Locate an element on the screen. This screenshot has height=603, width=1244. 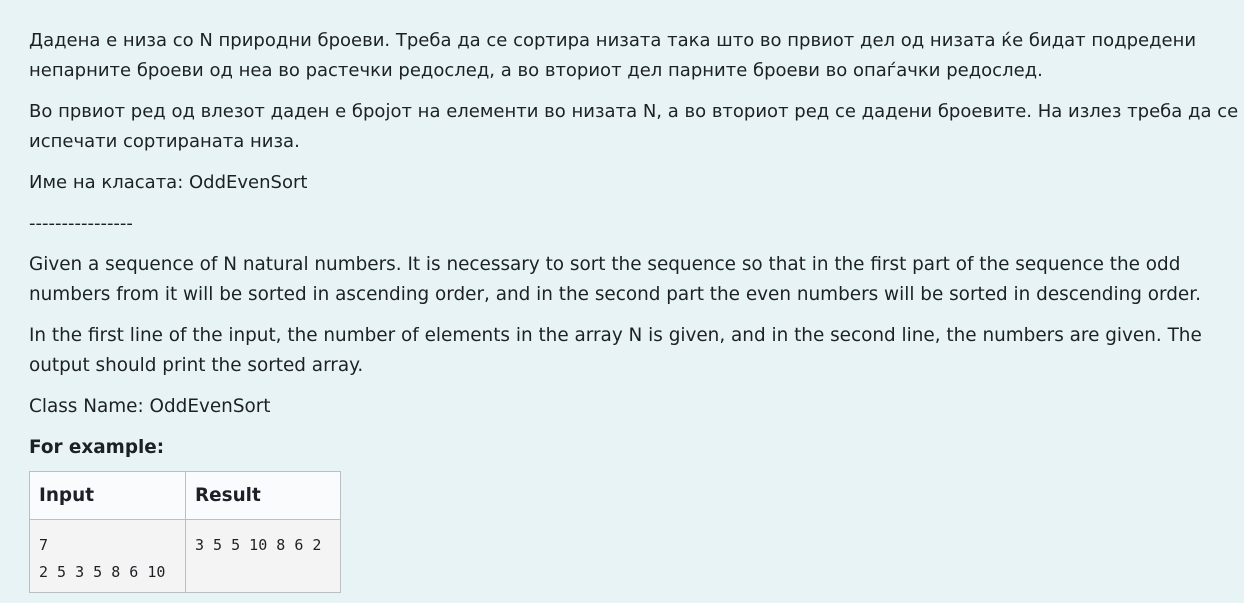
description-en-class-name: Class Name: OddEvenSort is located at coordinates (150, 406).